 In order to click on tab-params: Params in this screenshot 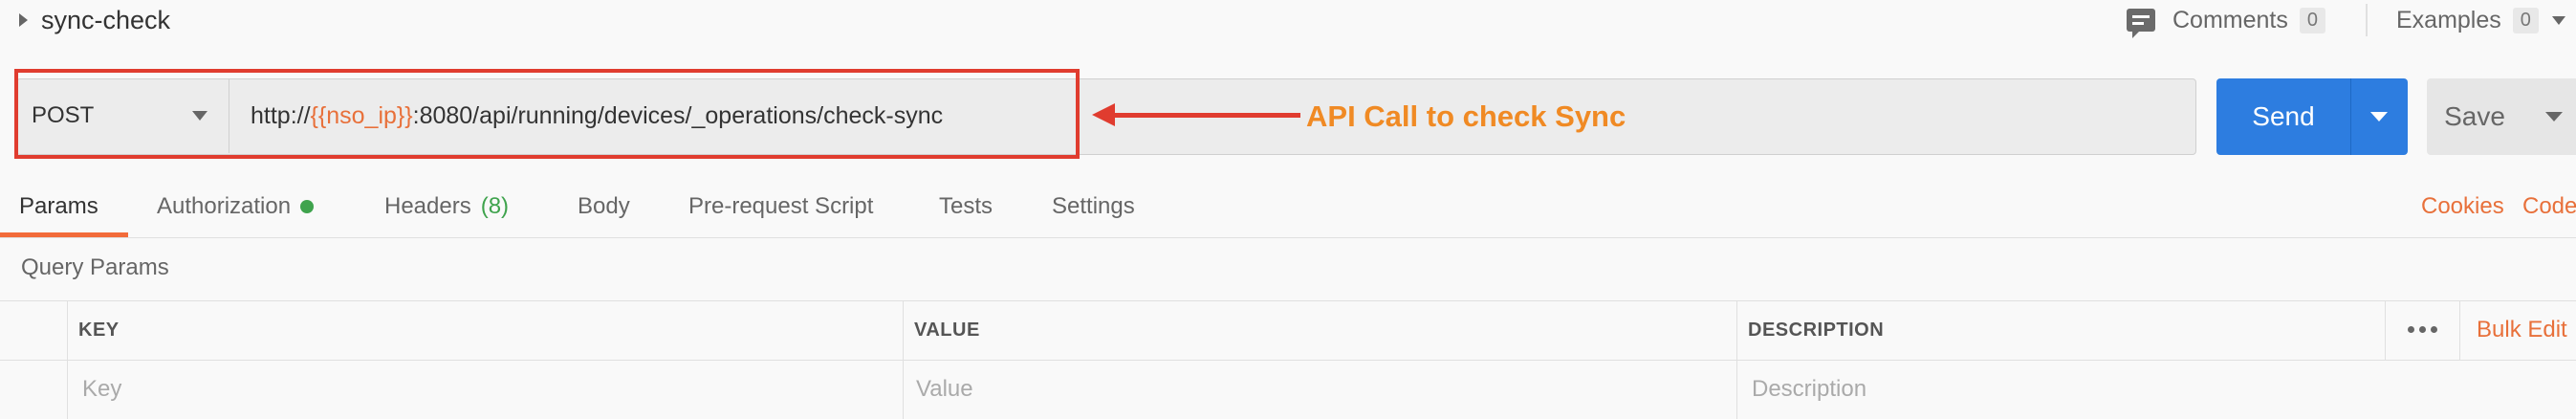, I will do `click(58, 206)`.